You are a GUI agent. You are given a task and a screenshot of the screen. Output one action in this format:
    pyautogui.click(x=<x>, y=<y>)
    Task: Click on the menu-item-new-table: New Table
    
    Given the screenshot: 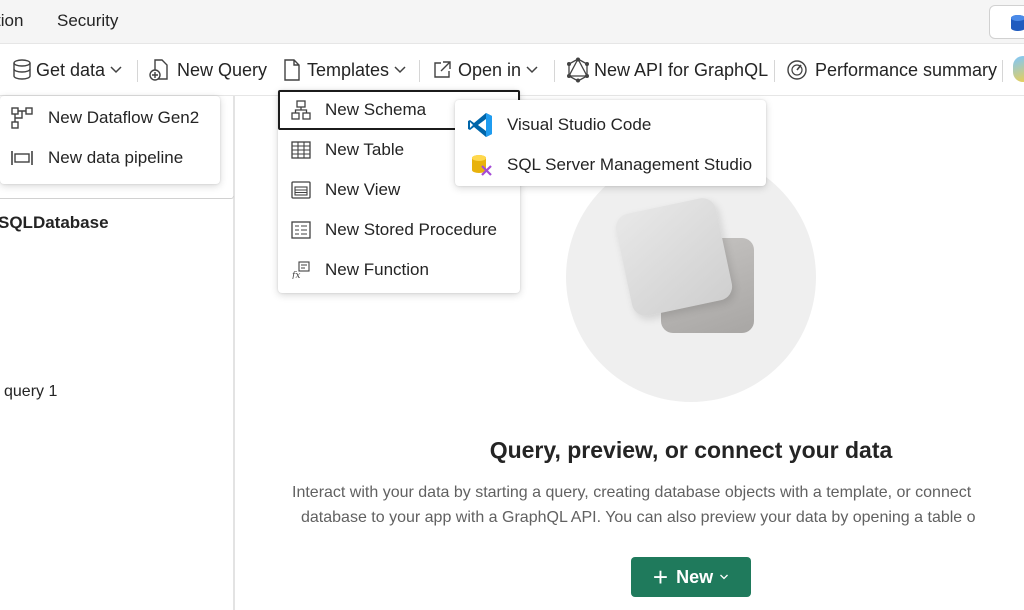 What is the action you would take?
    pyautogui.click(x=341, y=150)
    